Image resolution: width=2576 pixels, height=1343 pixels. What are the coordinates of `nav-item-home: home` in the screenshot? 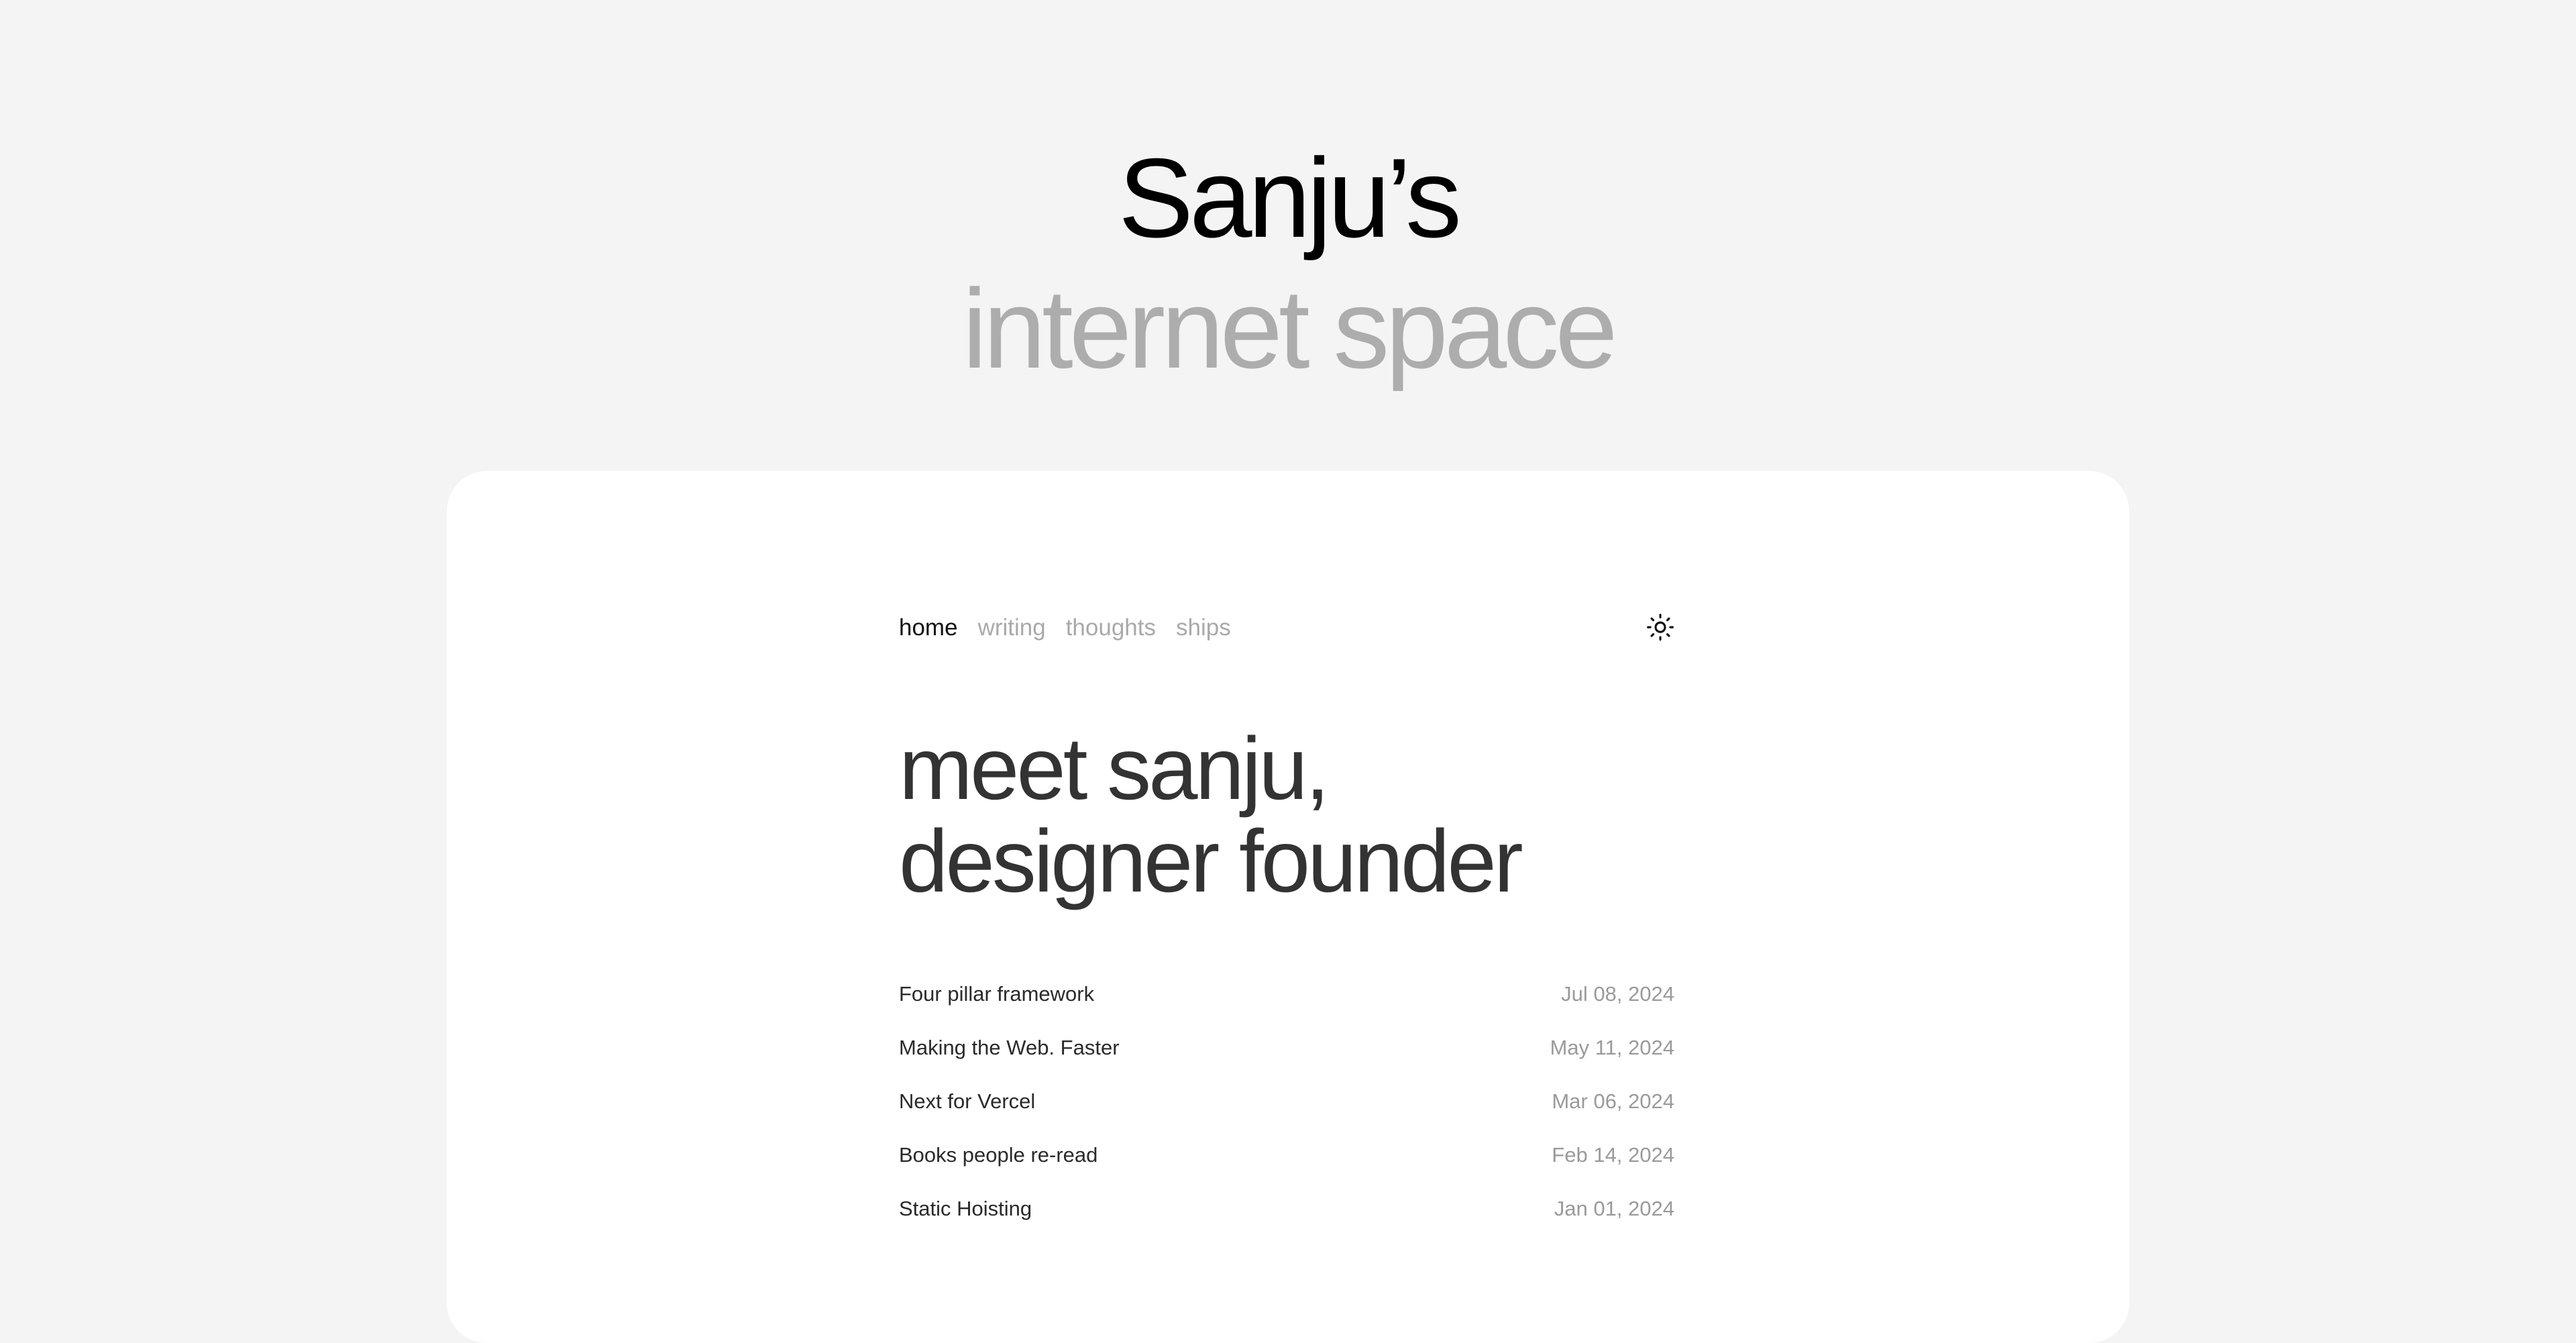 It's located at (928, 627).